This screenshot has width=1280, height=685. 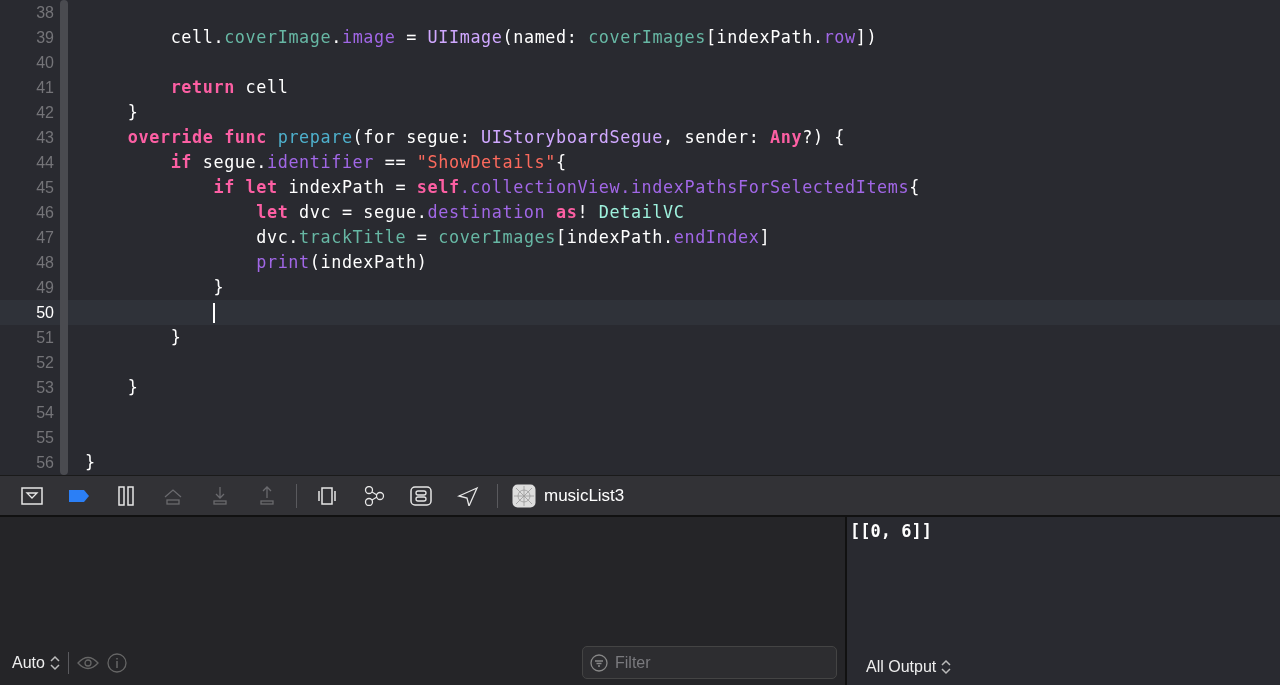 I want to click on output-mode-dropdown: All Output, so click(x=1073, y=667).